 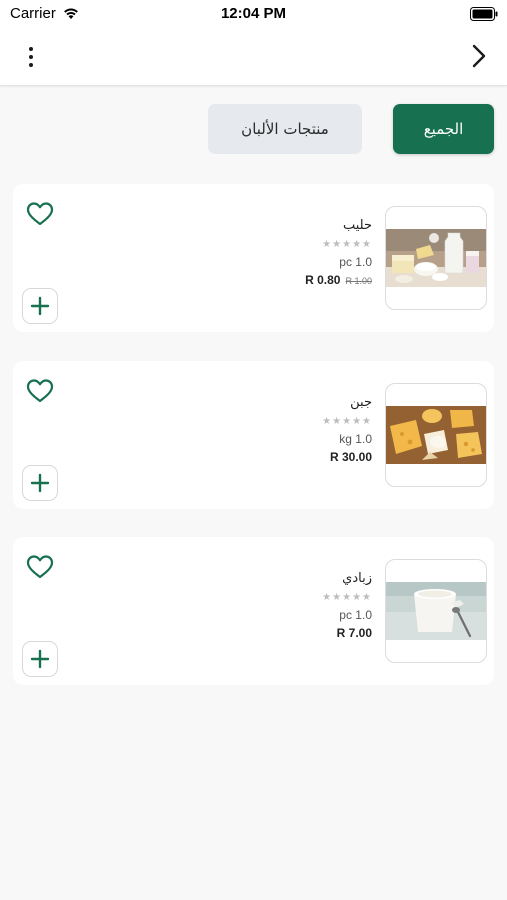 I want to click on product-quantity: kg 1.0, so click(x=355, y=439).